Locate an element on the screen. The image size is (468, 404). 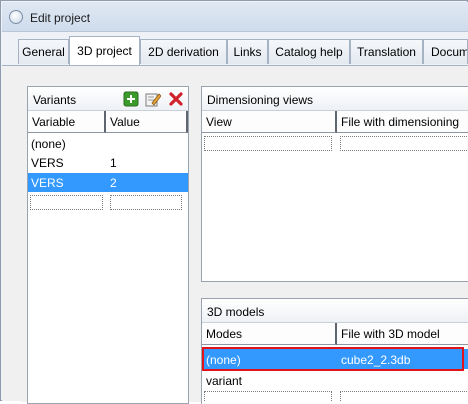
delete-icon is located at coordinates (176, 99).